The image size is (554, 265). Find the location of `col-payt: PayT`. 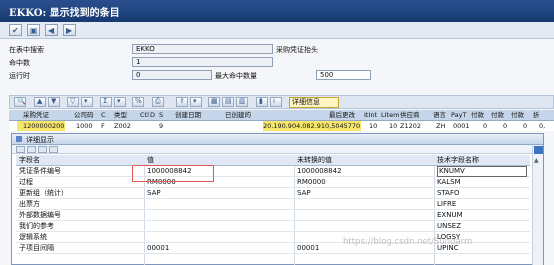

col-payt: PayT is located at coordinates (458, 115).